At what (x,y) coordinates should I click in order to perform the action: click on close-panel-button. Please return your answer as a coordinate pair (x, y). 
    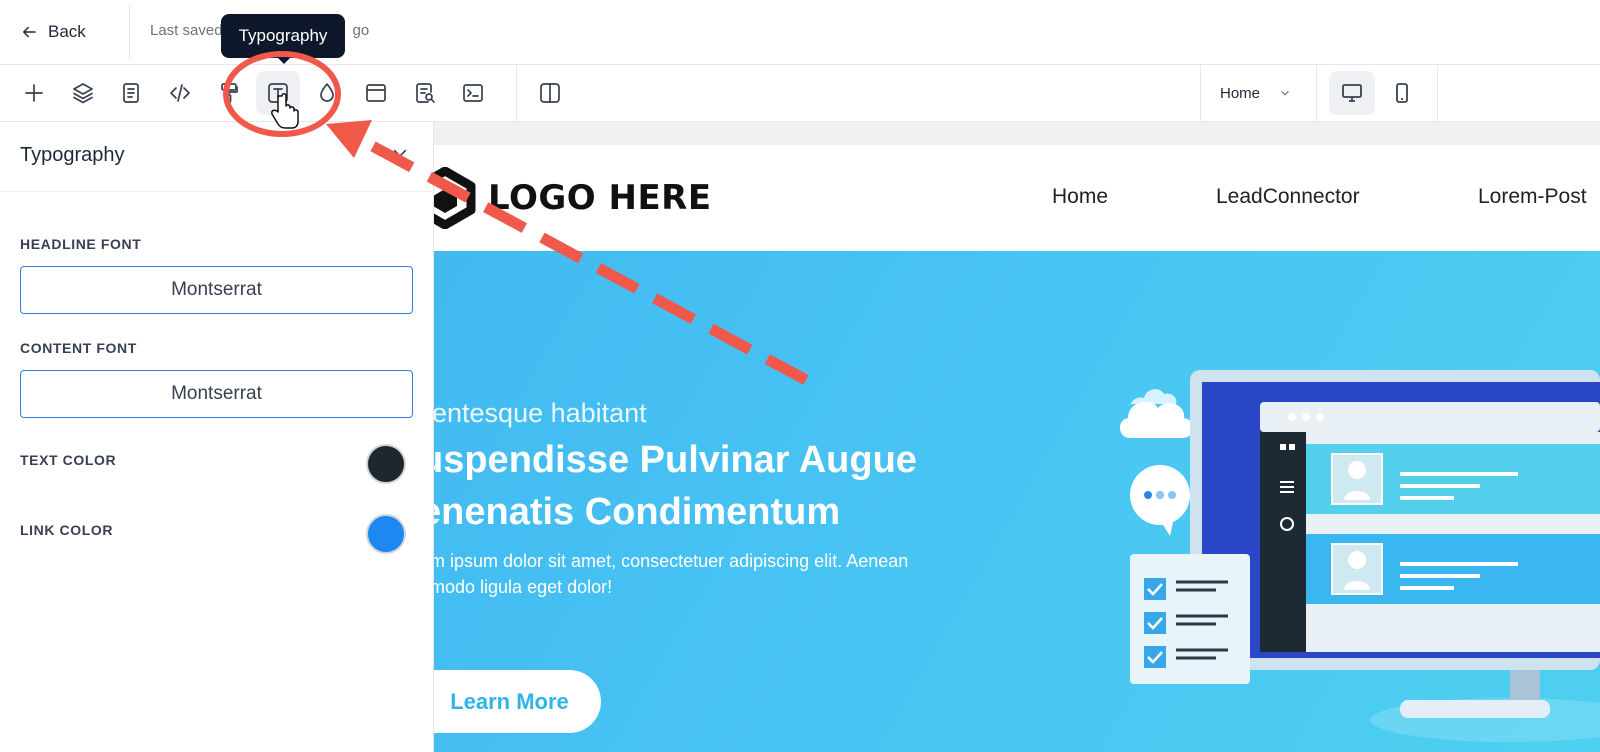
    Looking at the image, I should click on (402, 158).